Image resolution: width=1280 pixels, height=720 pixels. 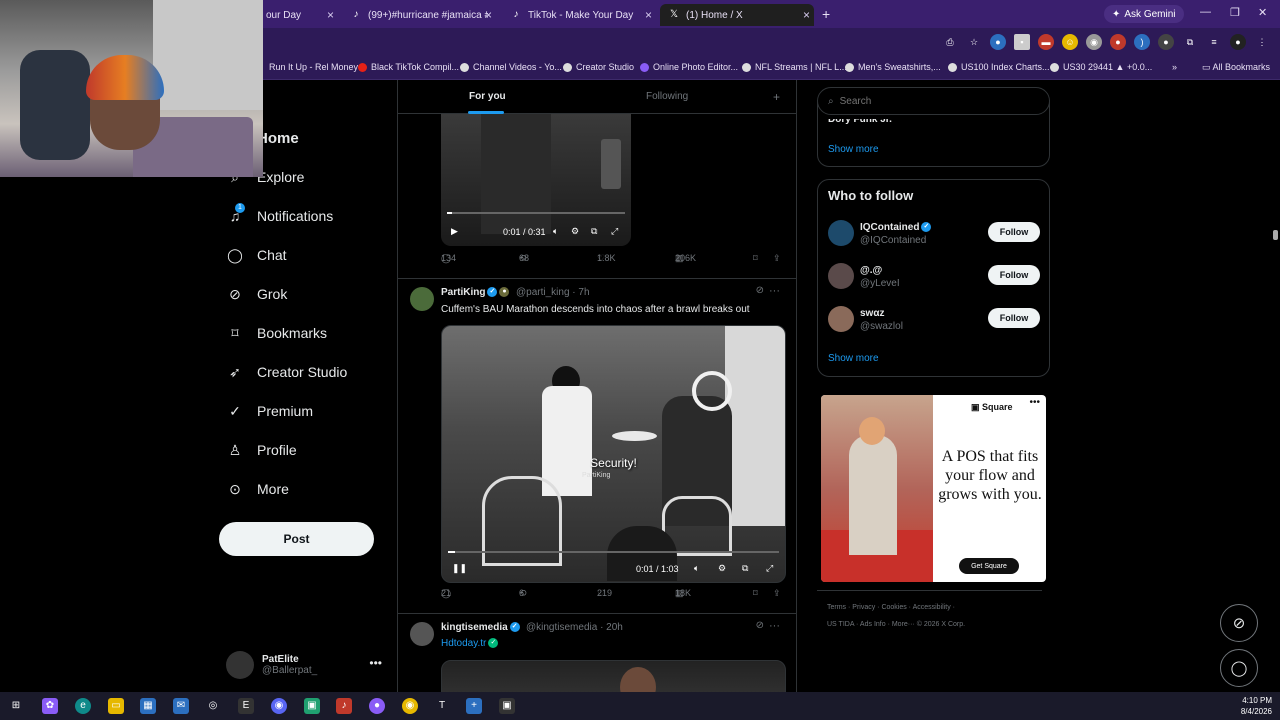 What do you see at coordinates (256, 255) in the screenshot?
I see `nav-chat: ◯ Chat` at bounding box center [256, 255].